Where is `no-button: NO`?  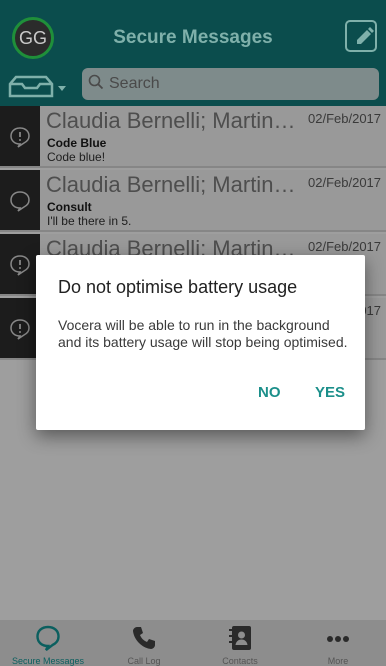
no-button: NO is located at coordinates (269, 392).